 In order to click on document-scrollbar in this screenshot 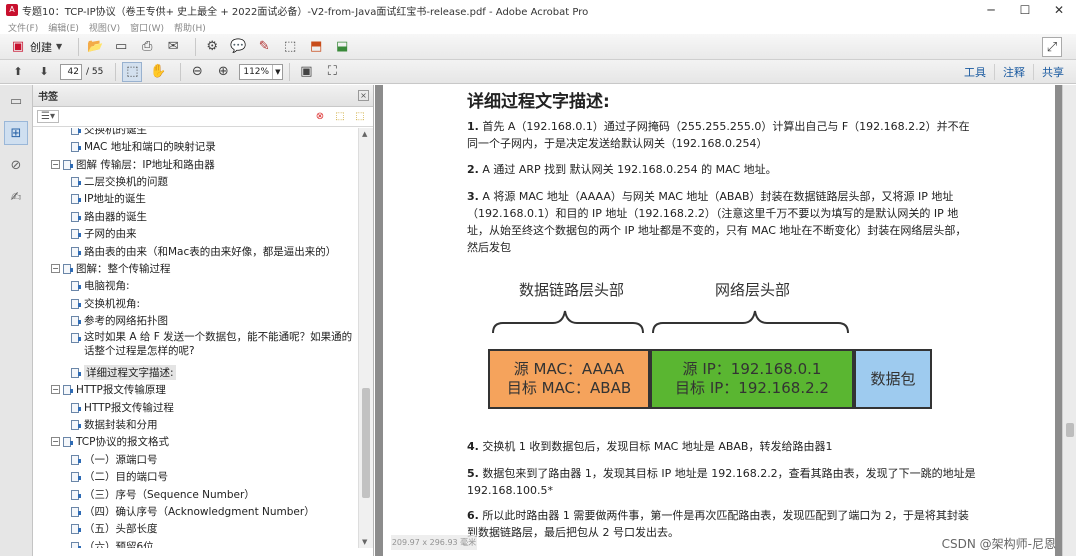, I will do `click(1069, 320)`.